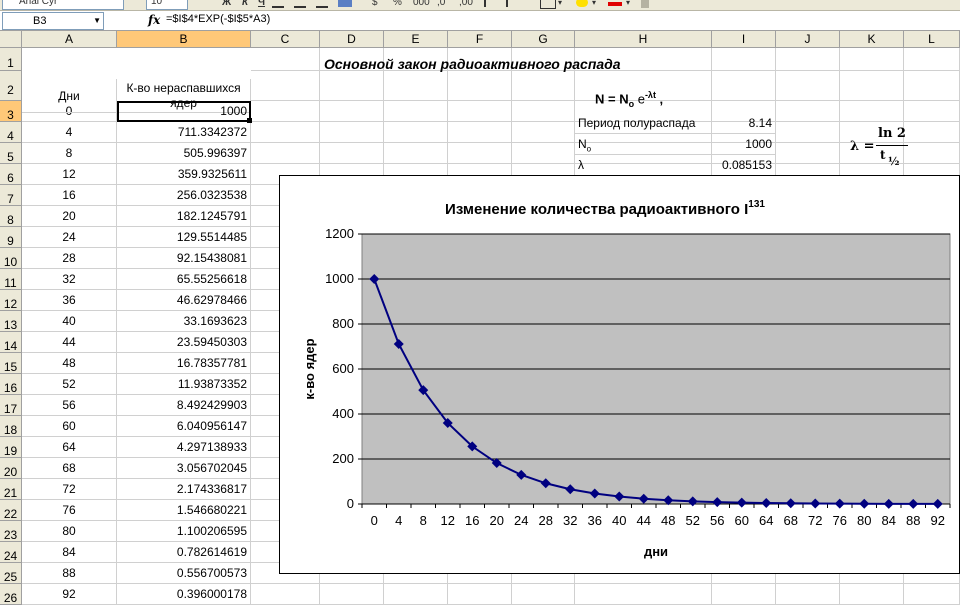 This screenshot has width=960, height=613. What do you see at coordinates (226, 4) in the screenshot?
I see `bold-button: Ж` at bounding box center [226, 4].